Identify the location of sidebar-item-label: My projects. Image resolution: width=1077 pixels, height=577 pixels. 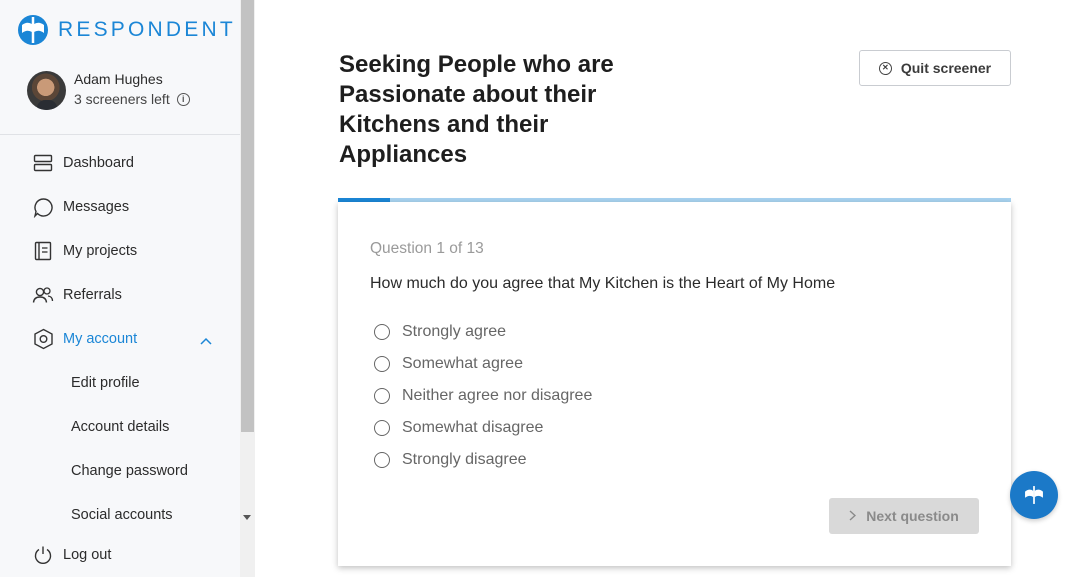
(100, 251).